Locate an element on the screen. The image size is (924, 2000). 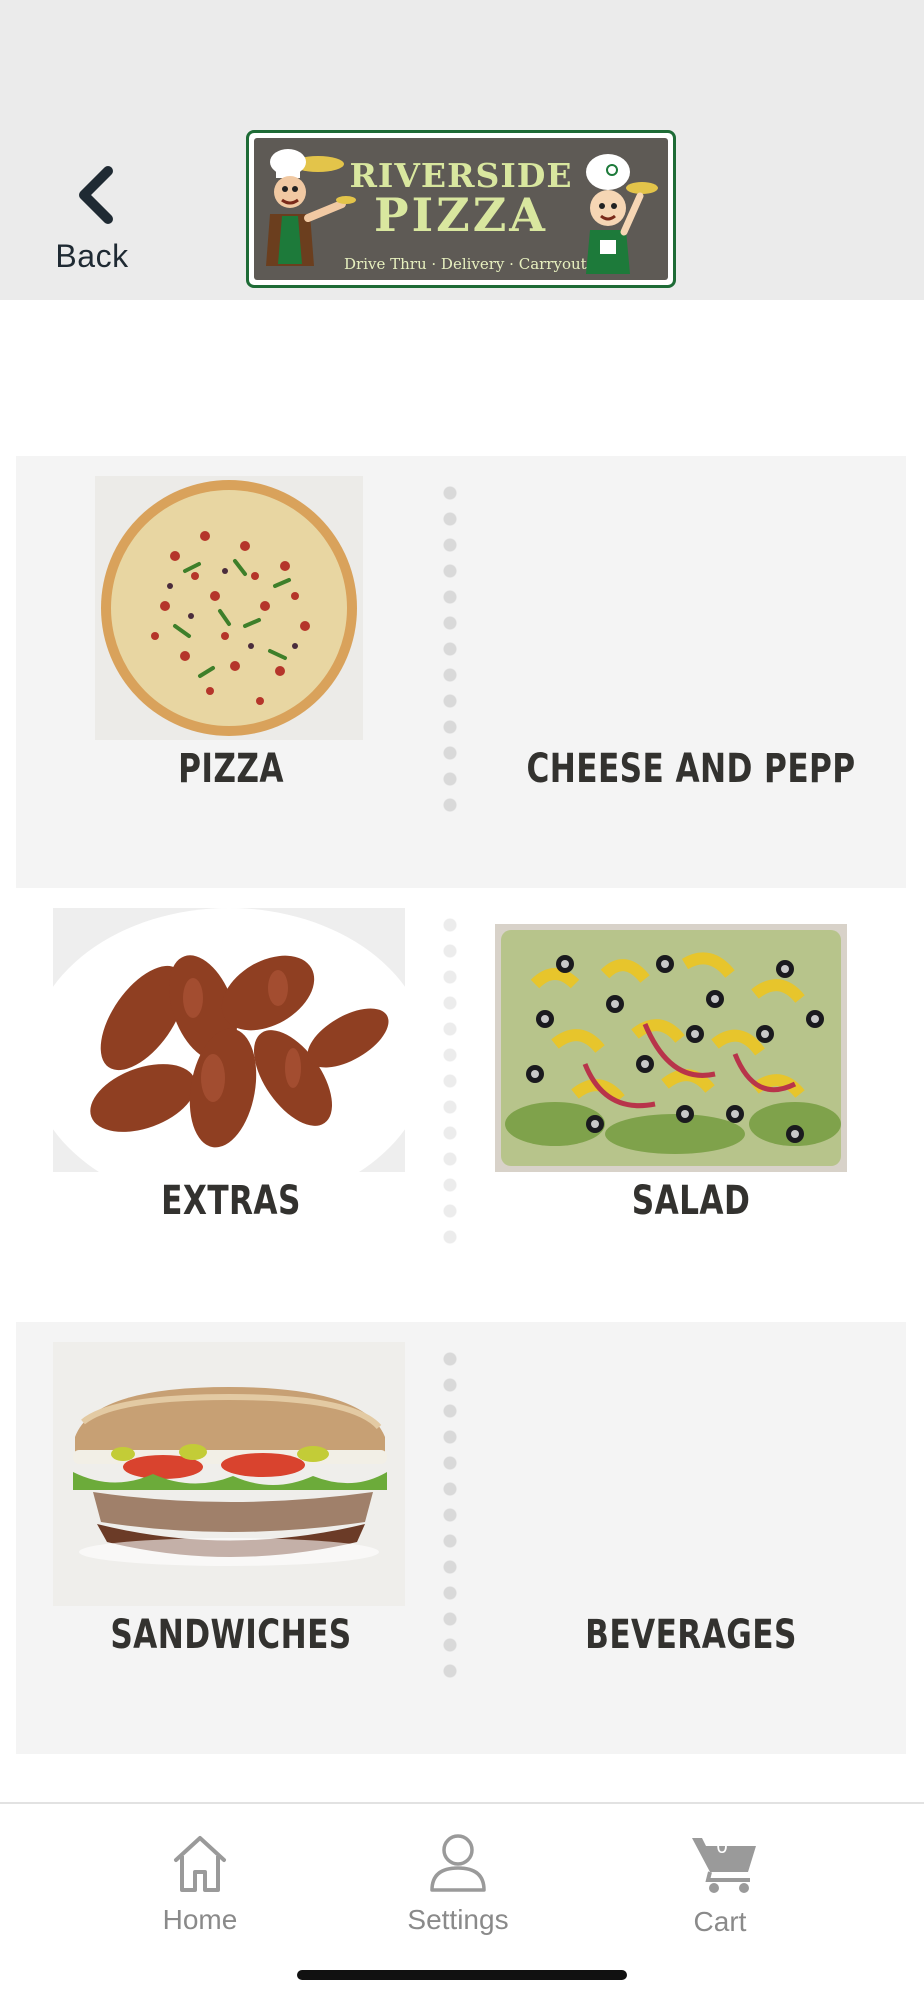
category-sandwiches: SANDWICHES is located at coordinates (231, 1538).